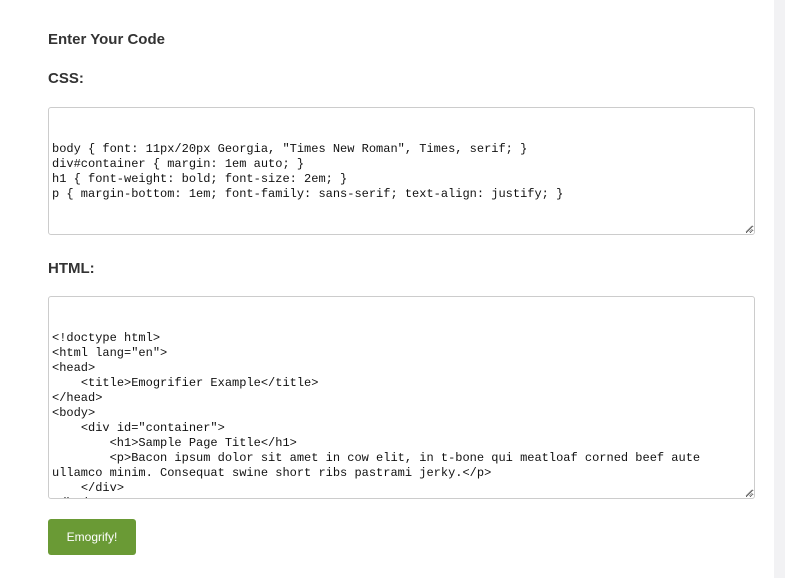  Describe the element at coordinates (66, 78) in the screenshot. I see `css-heading: CSS:` at that location.